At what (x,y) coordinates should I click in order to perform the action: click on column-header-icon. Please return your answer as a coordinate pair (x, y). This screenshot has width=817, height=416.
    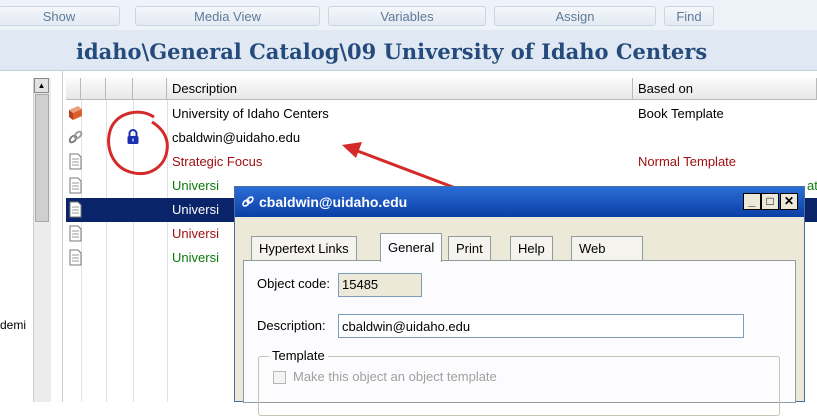
    Looking at the image, I should click on (73, 89).